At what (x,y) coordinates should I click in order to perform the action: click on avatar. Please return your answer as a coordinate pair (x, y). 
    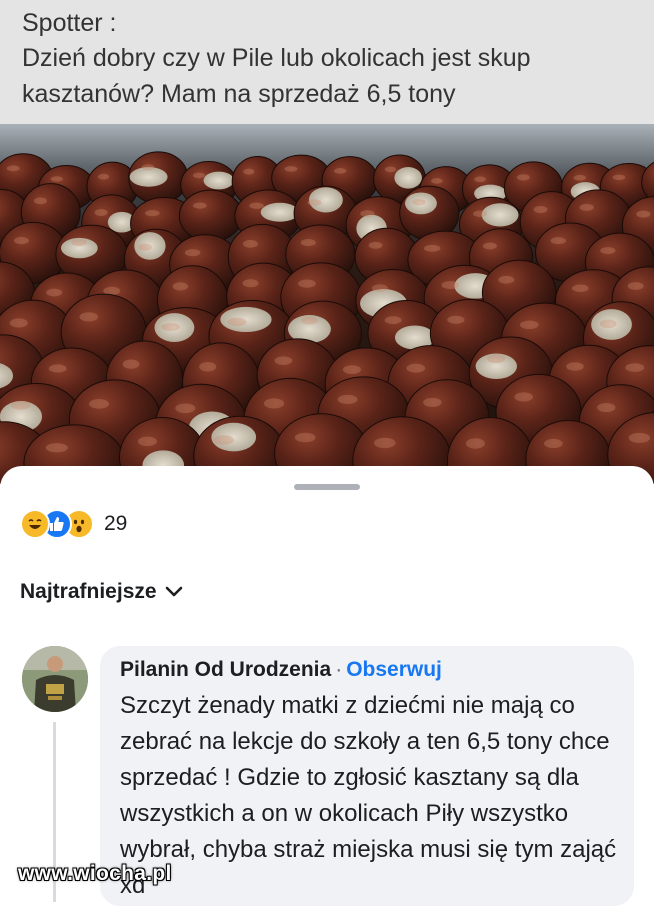
    Looking at the image, I should click on (55, 679).